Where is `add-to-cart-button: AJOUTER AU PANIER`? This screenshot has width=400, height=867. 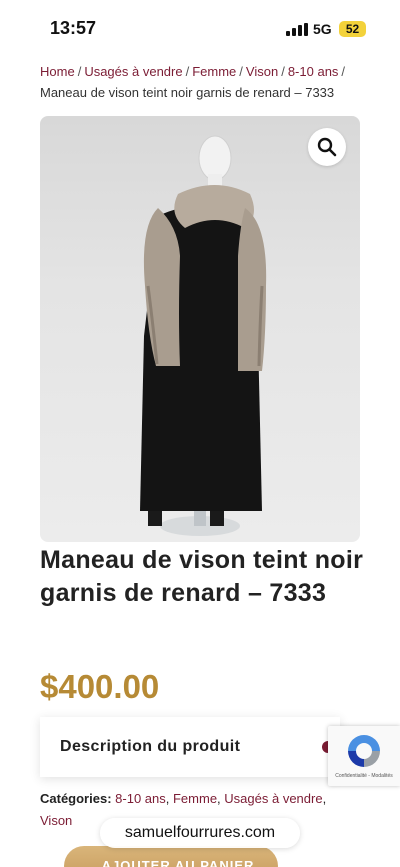 add-to-cart-button: AJOUTER AU PANIER is located at coordinates (171, 856).